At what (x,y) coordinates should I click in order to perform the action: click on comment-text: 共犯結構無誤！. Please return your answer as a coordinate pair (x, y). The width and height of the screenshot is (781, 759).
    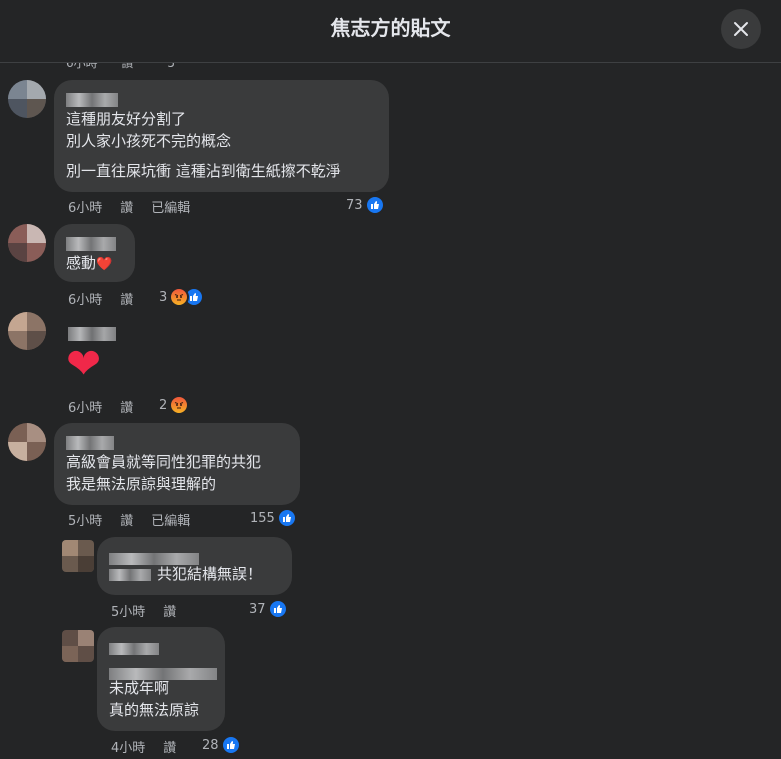
    Looking at the image, I should click on (194, 574).